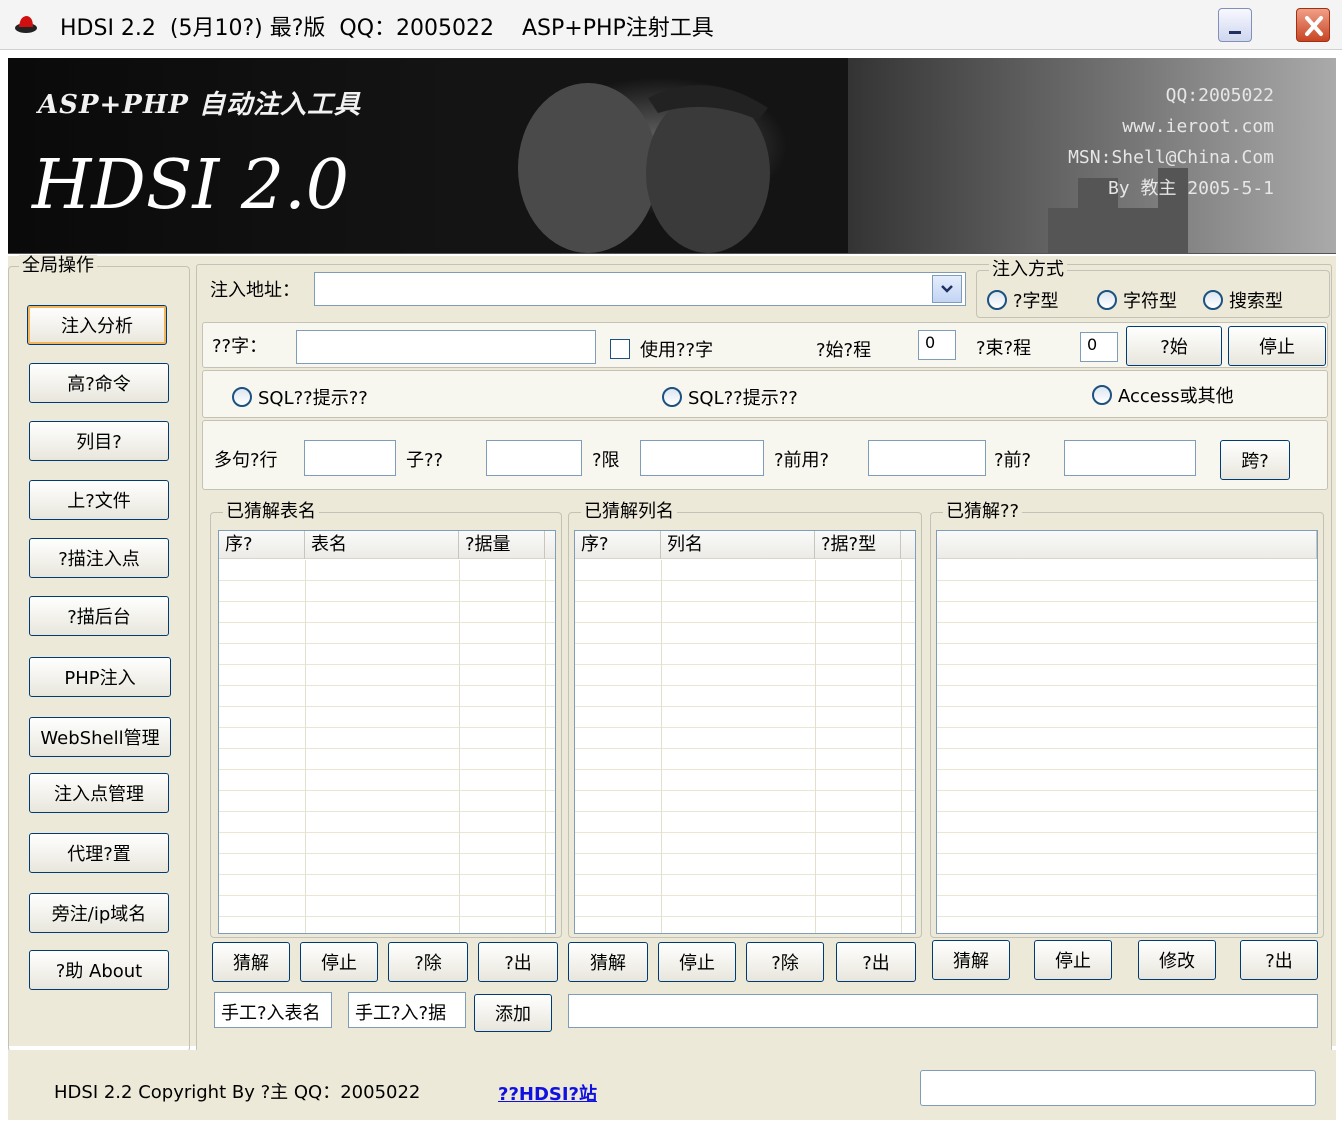 The height and width of the screenshot is (1124, 1342). What do you see at coordinates (407, 1010) in the screenshot?
I see `manual-data-input: 手工?入?据` at bounding box center [407, 1010].